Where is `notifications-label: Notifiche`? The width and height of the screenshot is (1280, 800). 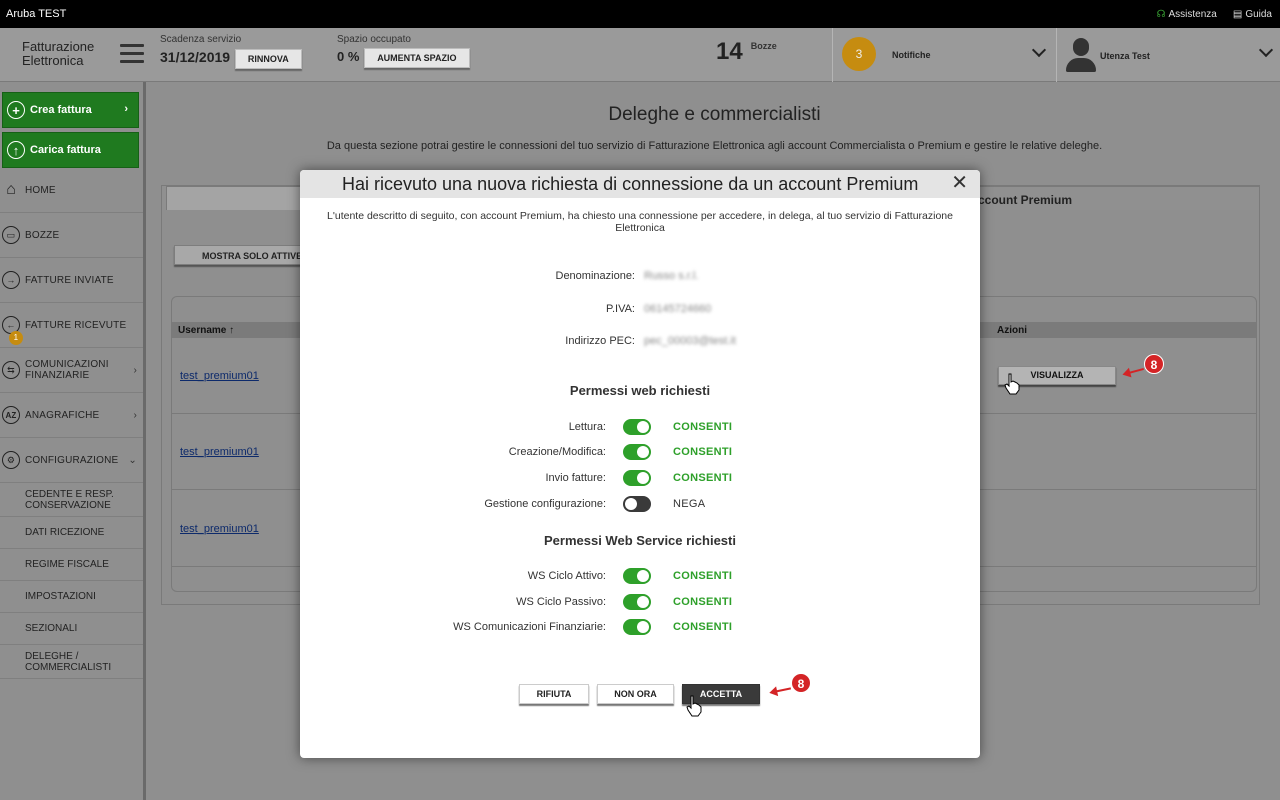
notifications-label: Notifiche is located at coordinates (911, 55).